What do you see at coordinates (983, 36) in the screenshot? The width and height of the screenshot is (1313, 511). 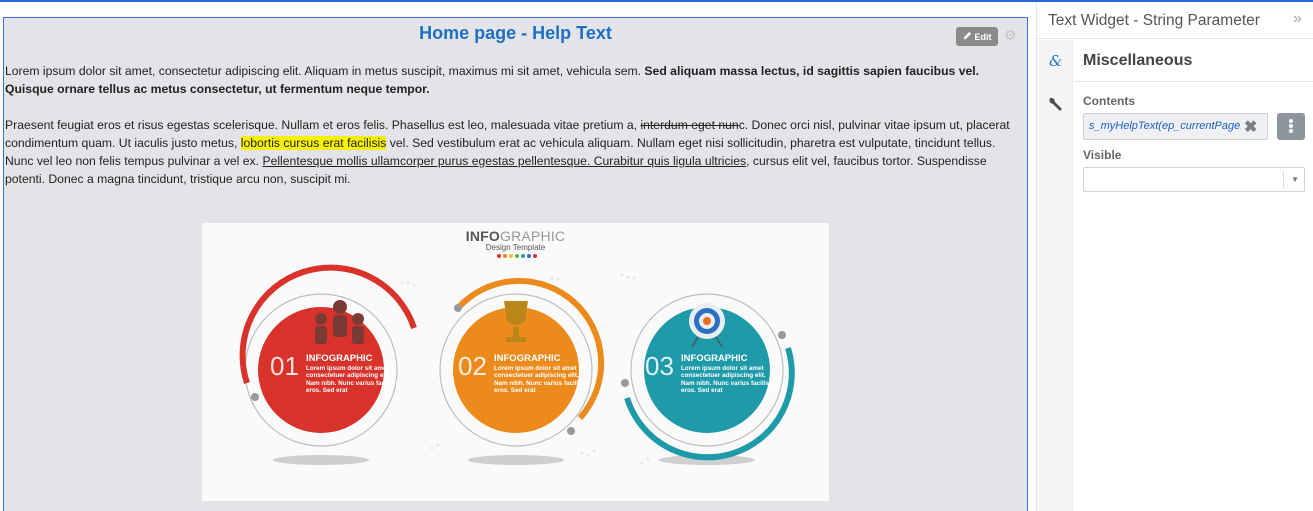 I see `edit-button-label: Edit` at bounding box center [983, 36].